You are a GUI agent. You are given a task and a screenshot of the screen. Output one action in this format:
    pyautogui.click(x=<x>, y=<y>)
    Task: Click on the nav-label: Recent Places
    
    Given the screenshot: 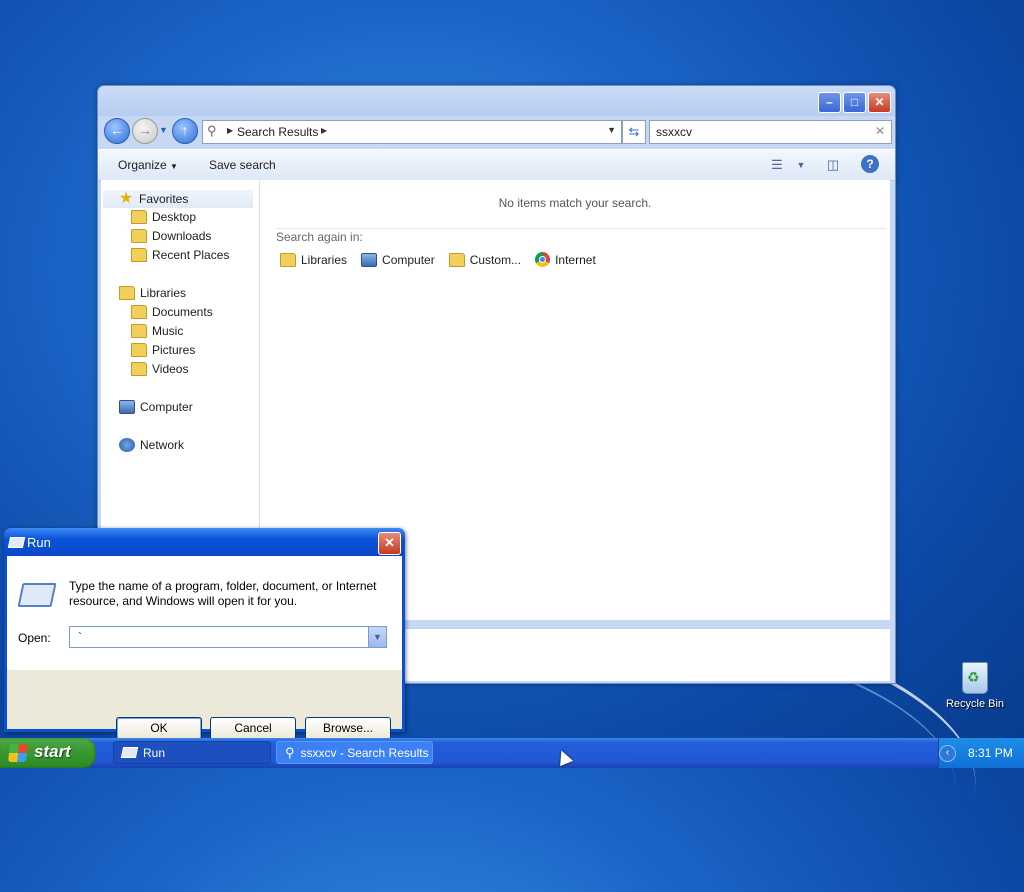 What is the action you would take?
    pyautogui.click(x=191, y=255)
    